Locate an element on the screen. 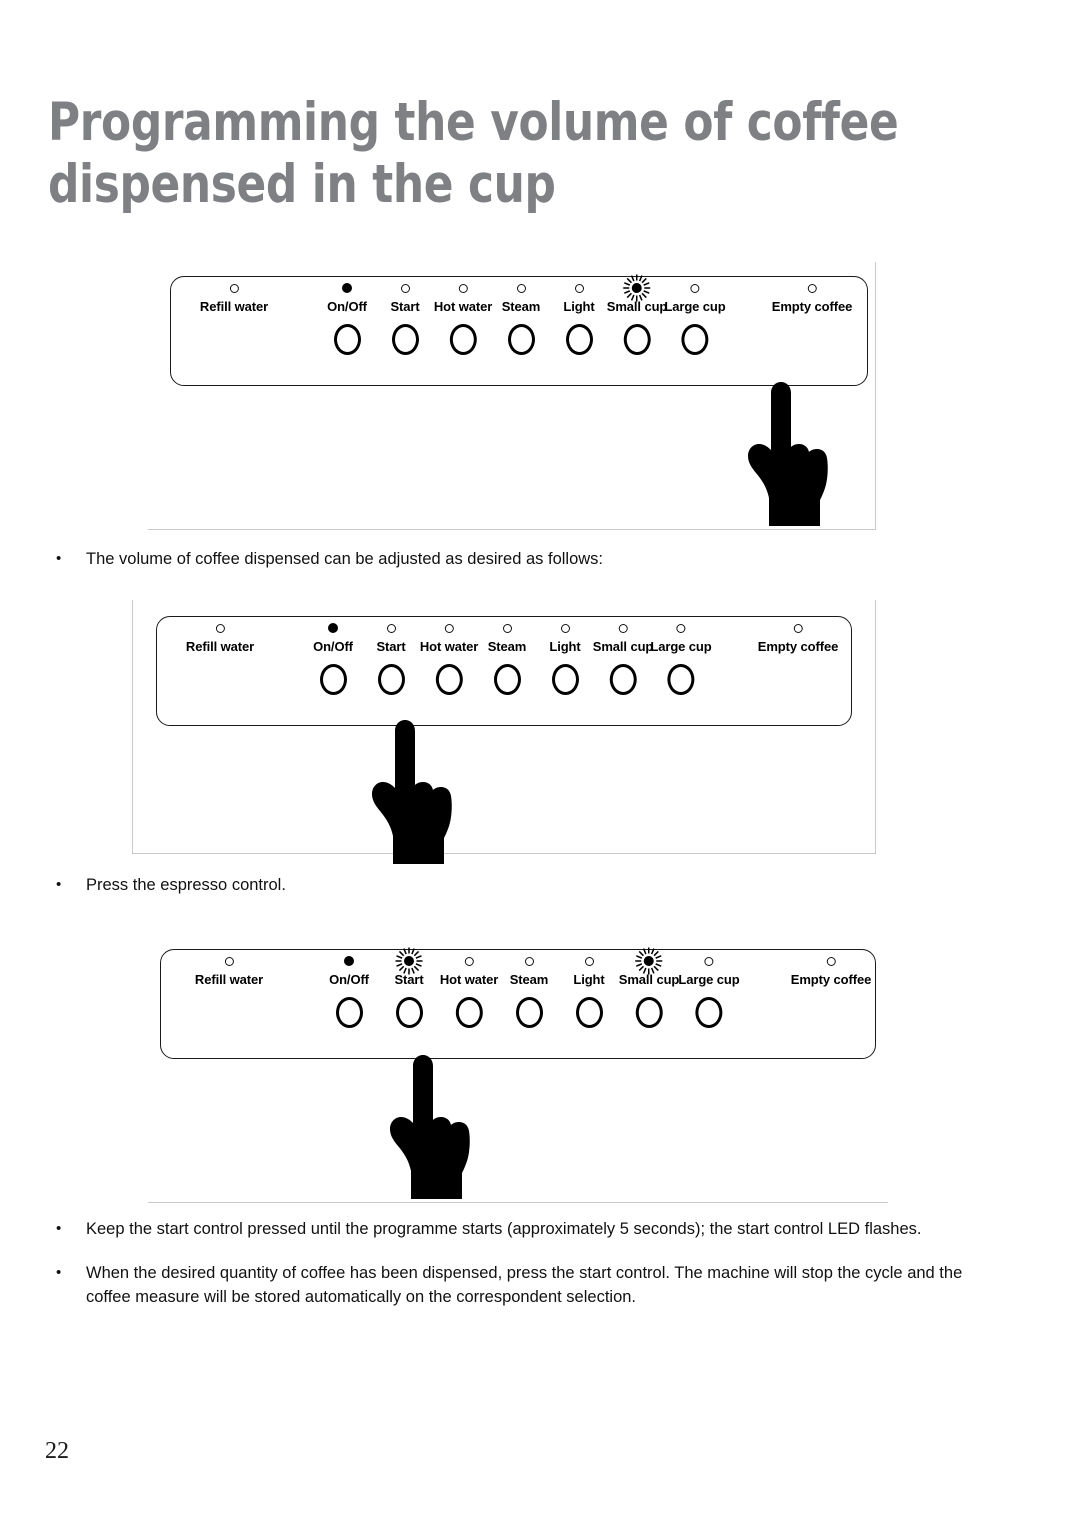  led-large-cup-icon is located at coordinates (681, 628).